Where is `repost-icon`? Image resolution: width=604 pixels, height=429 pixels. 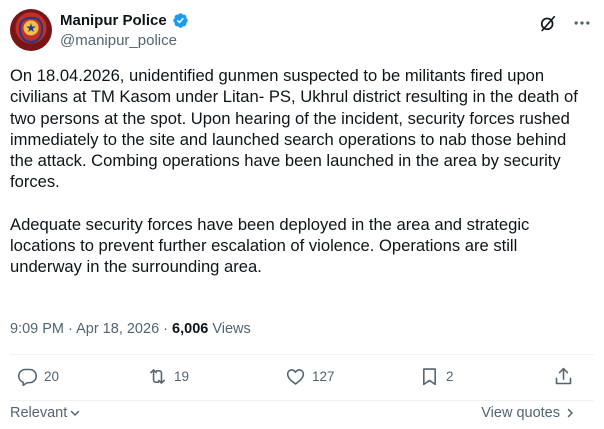
repost-icon is located at coordinates (157, 376).